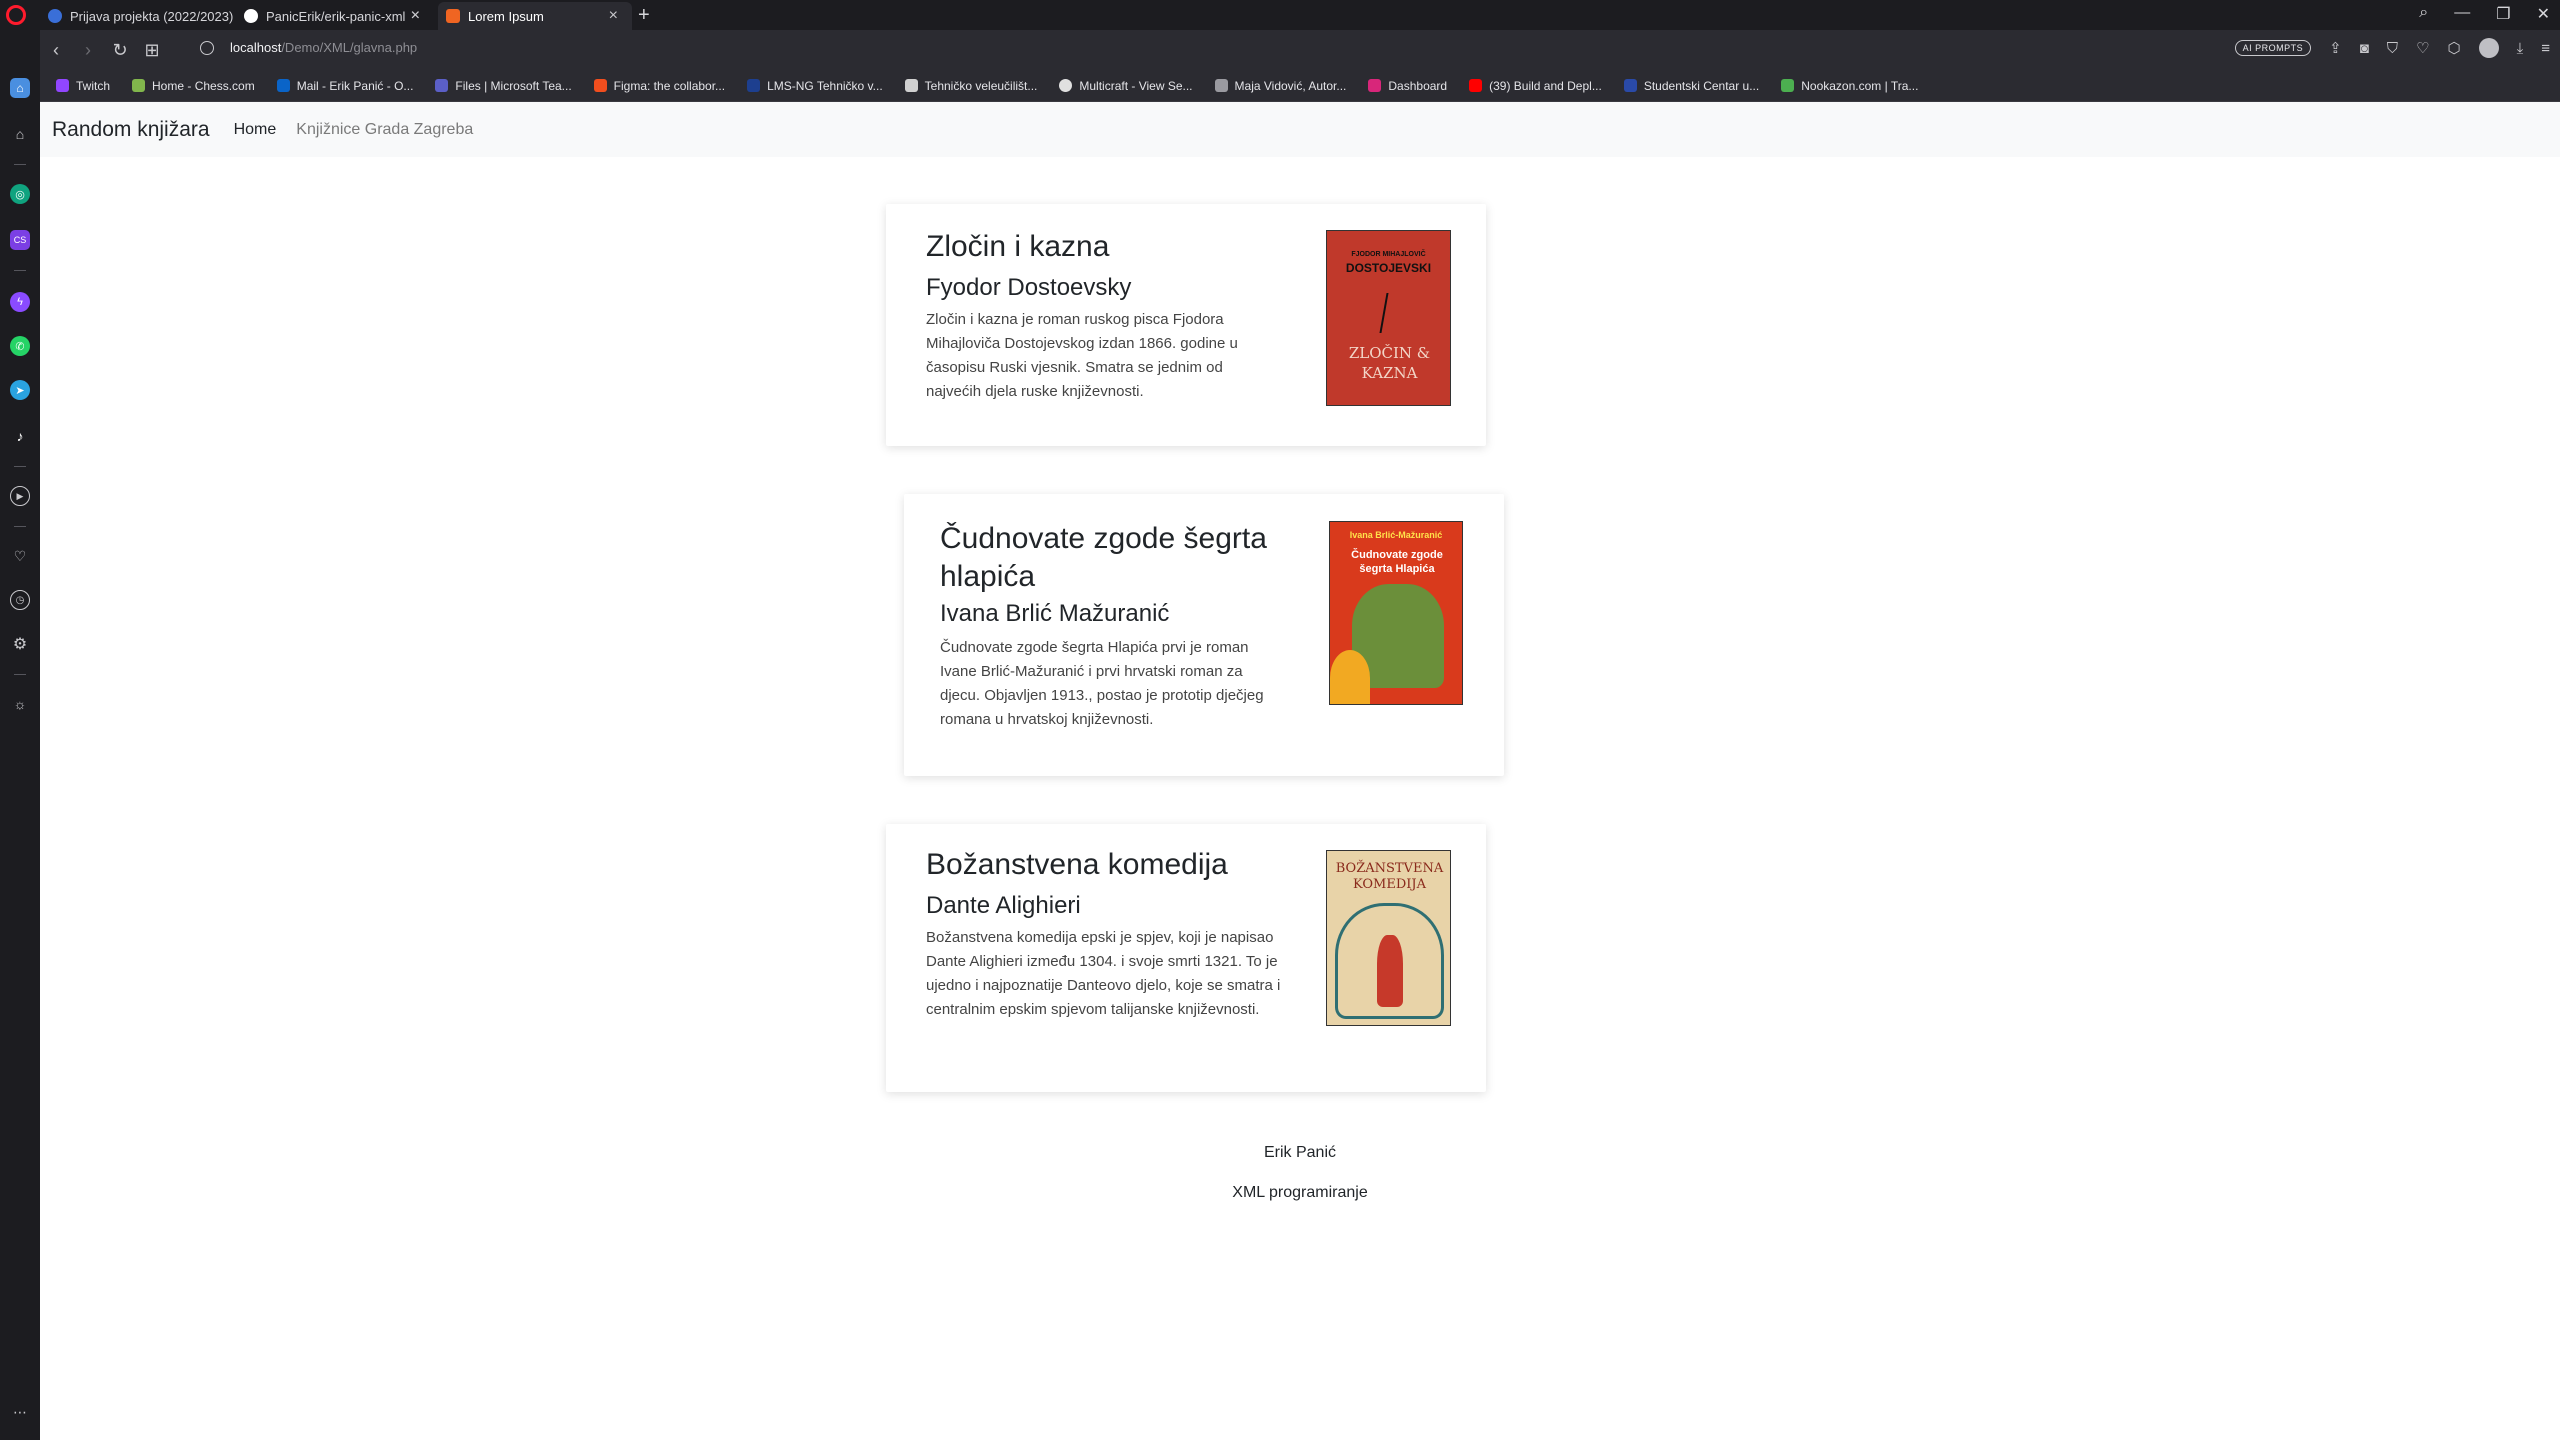 Image resolution: width=2560 pixels, height=1440 pixels. I want to click on teams-icon, so click(442, 85).